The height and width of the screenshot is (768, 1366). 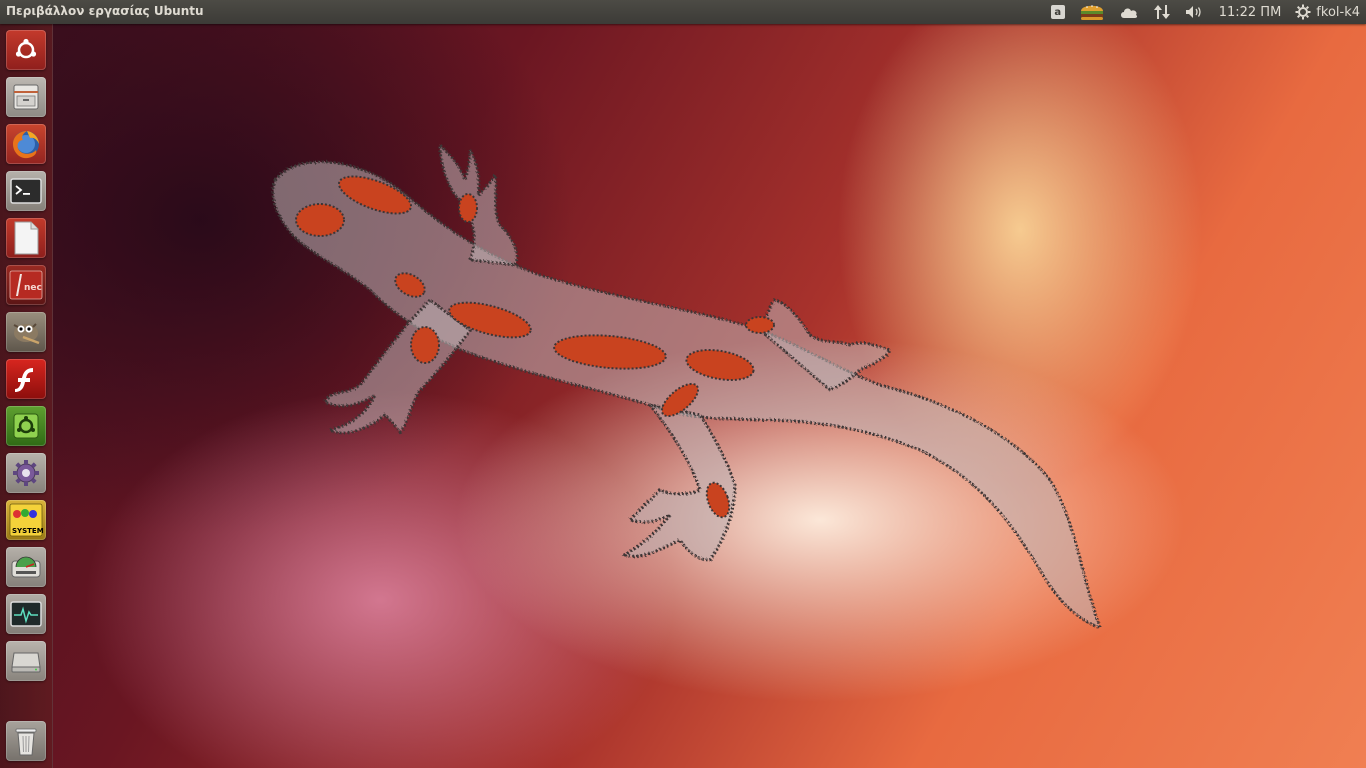 I want to click on window-title: Περιβάλλον εργασίας Ubuntu, so click(x=105, y=11).